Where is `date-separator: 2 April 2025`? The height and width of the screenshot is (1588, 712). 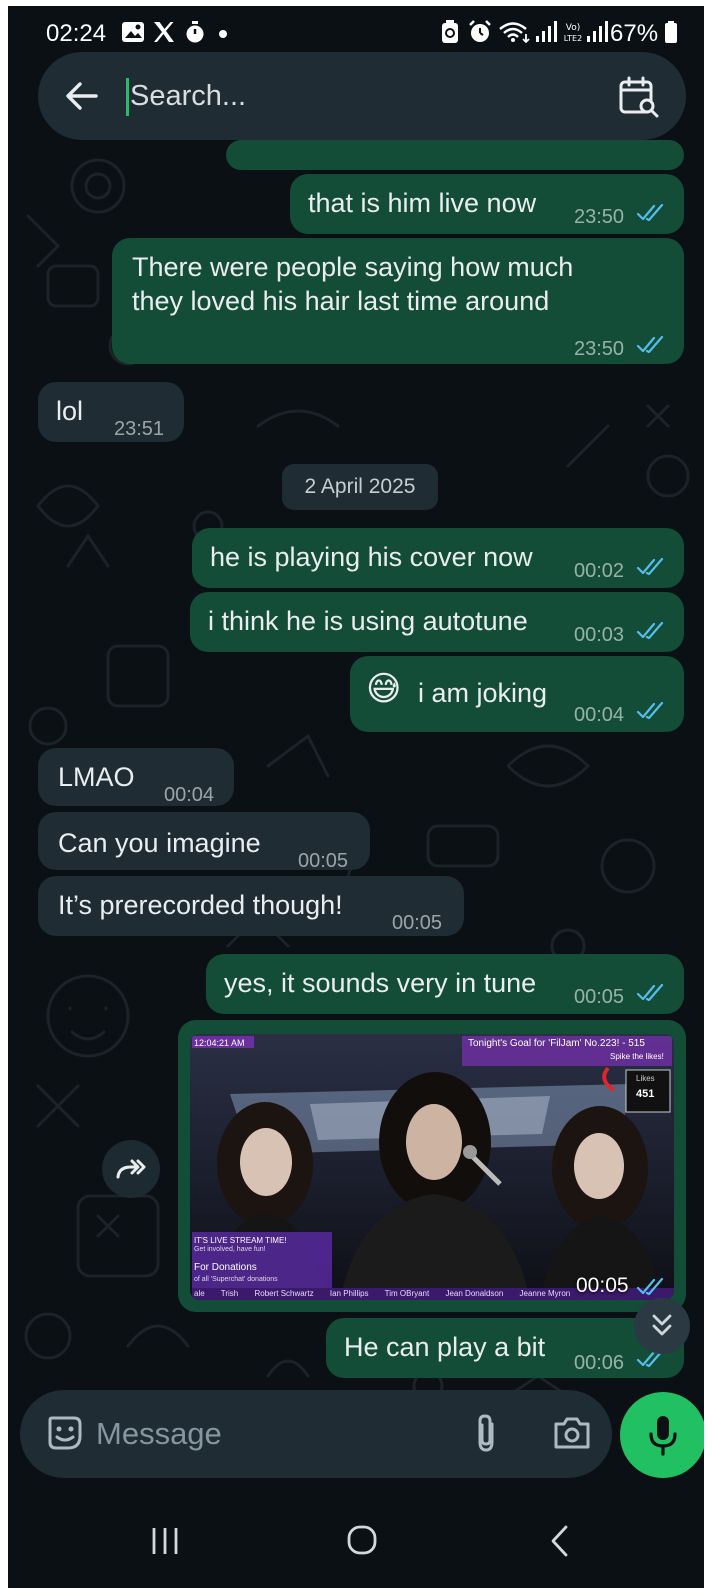
date-separator: 2 April 2025 is located at coordinates (360, 487).